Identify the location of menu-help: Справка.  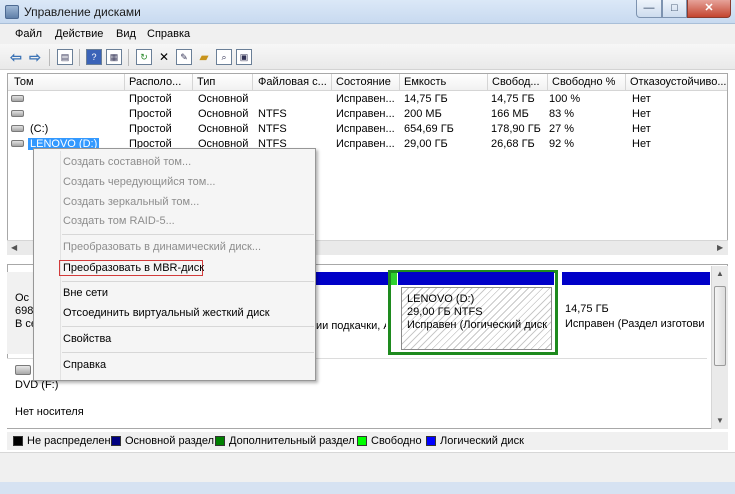
(168, 34).